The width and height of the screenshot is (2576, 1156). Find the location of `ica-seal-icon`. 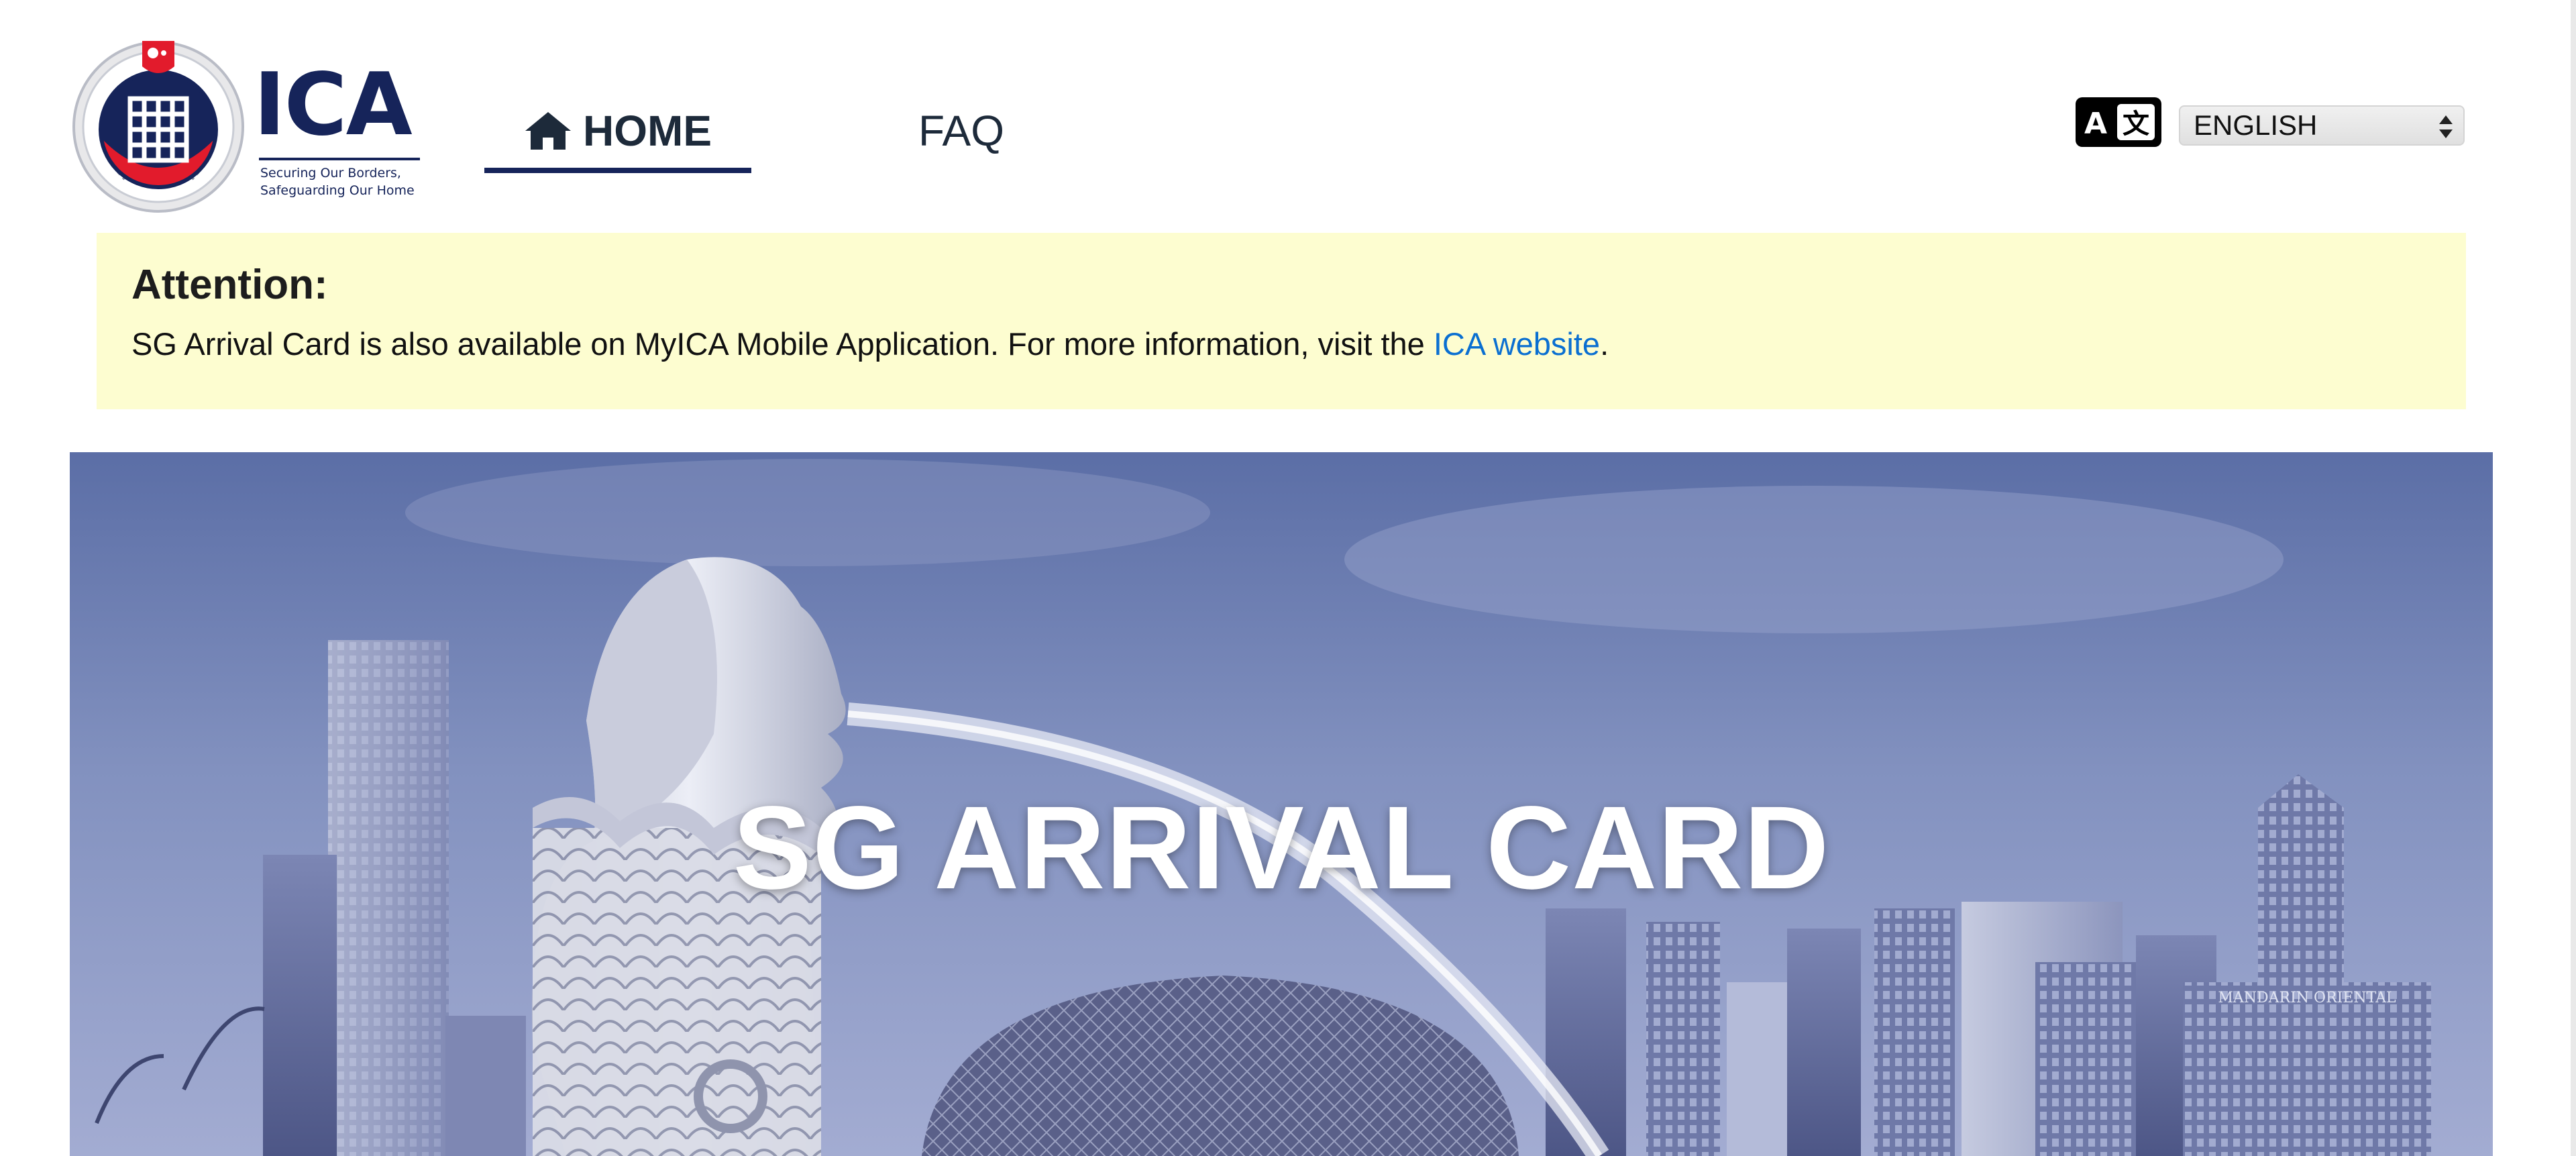

ica-seal-icon is located at coordinates (158, 127).